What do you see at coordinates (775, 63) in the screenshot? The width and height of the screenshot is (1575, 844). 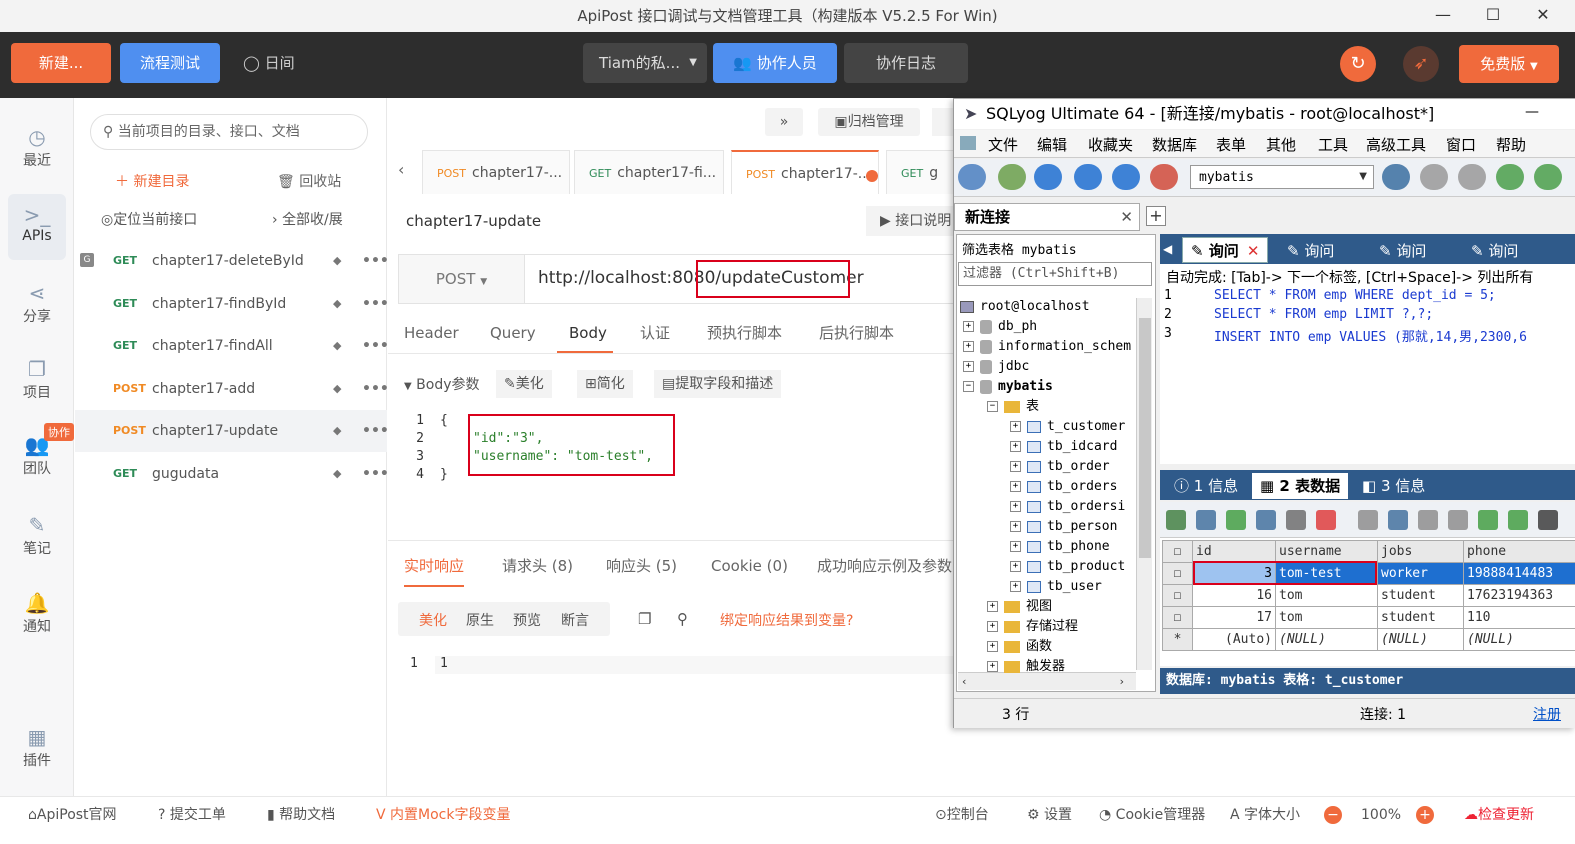 I see `members-button: 👥 协作人员` at bounding box center [775, 63].